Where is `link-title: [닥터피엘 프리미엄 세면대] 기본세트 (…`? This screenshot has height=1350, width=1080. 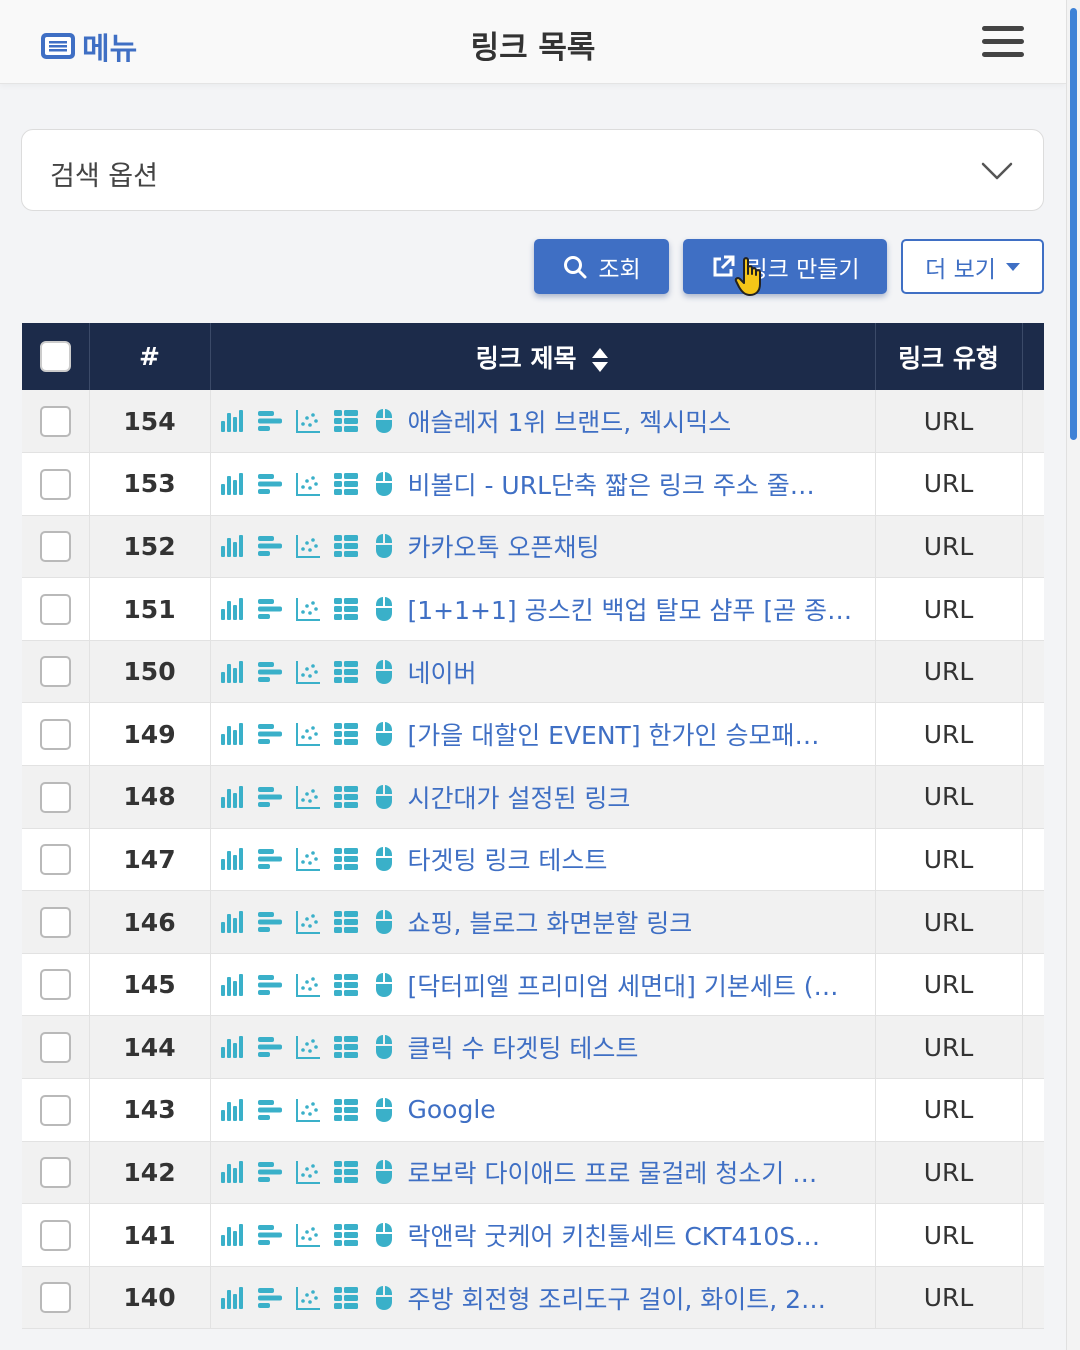 link-title: [닥터피엘 프리미엄 세면대] 기본세트 (… is located at coordinates (623, 985).